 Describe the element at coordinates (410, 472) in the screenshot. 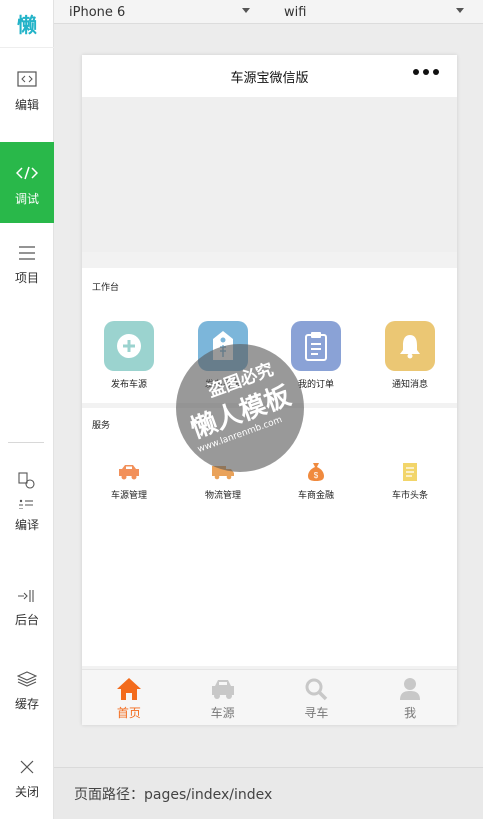

I see `document-icon` at that location.